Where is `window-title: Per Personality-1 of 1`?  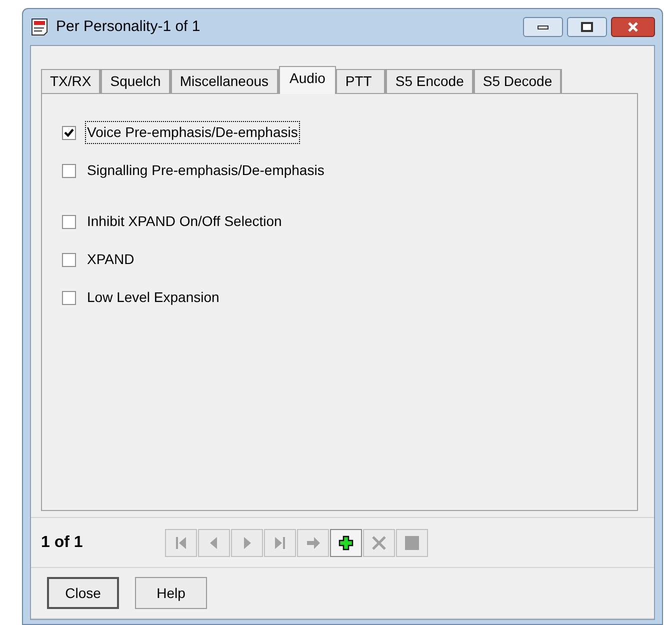
window-title: Per Personality-1 of 1 is located at coordinates (128, 26).